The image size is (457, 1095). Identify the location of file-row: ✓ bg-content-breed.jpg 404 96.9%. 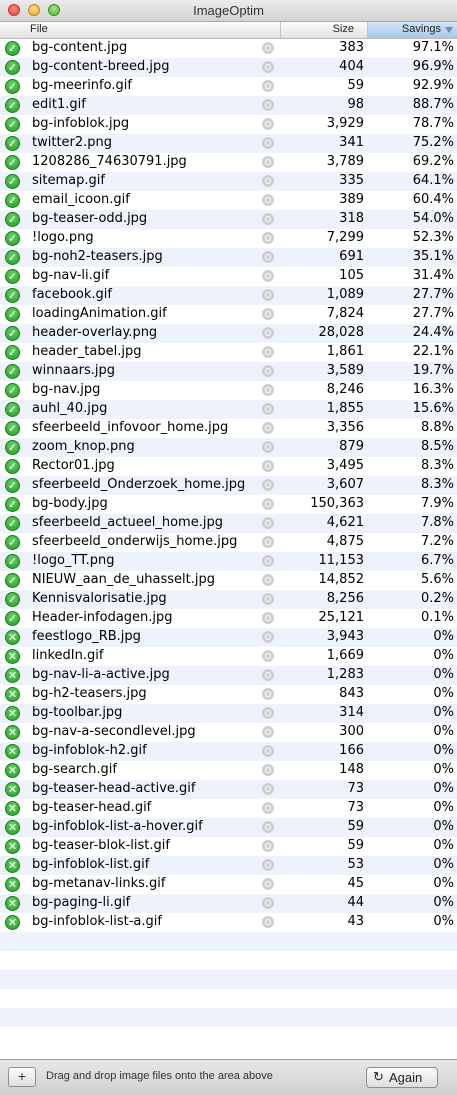
(228, 67).